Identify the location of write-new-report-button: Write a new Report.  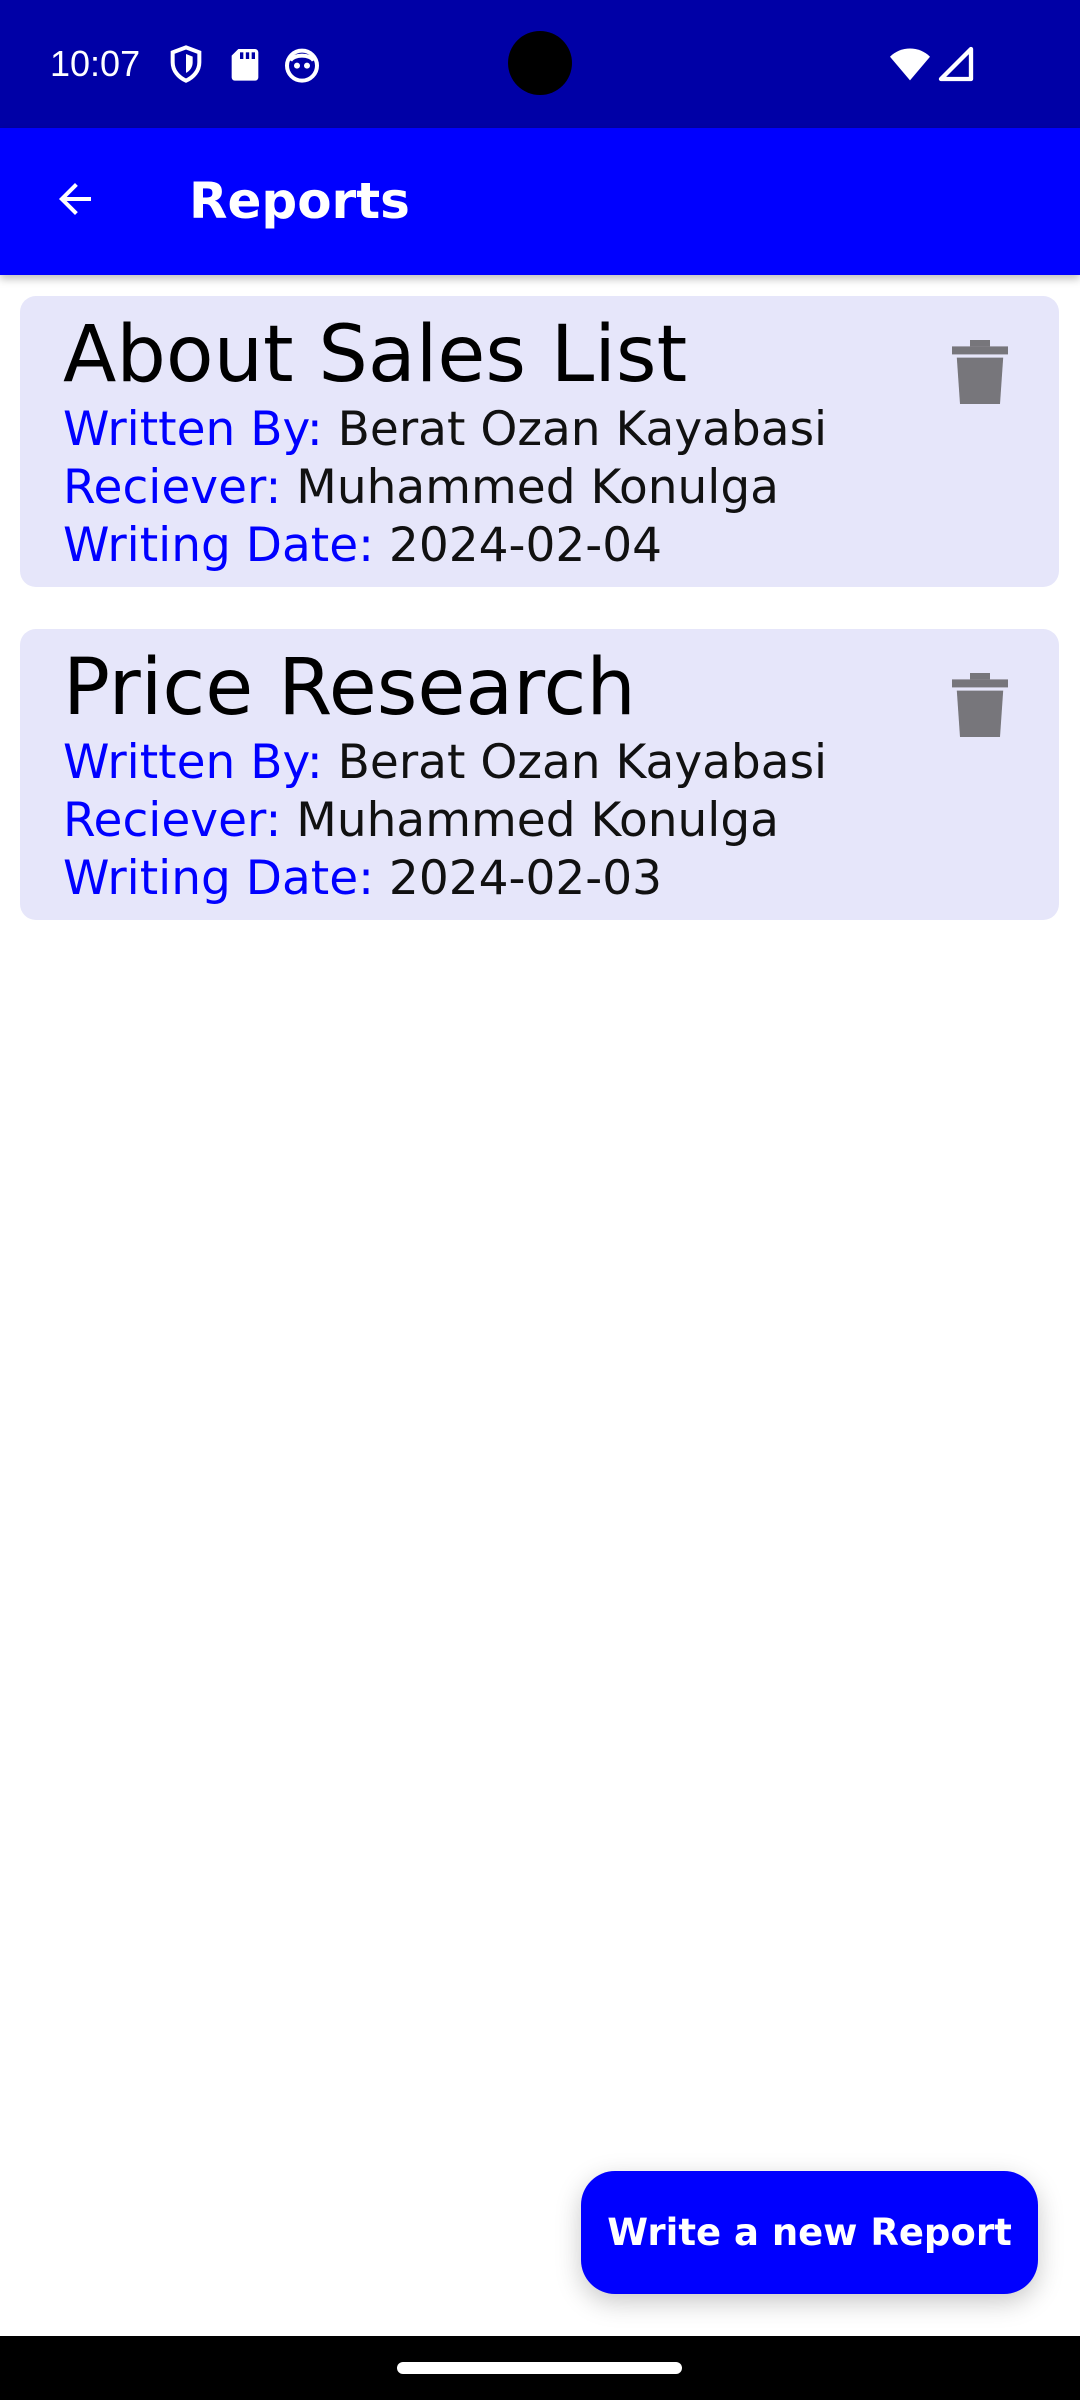
(809, 2232).